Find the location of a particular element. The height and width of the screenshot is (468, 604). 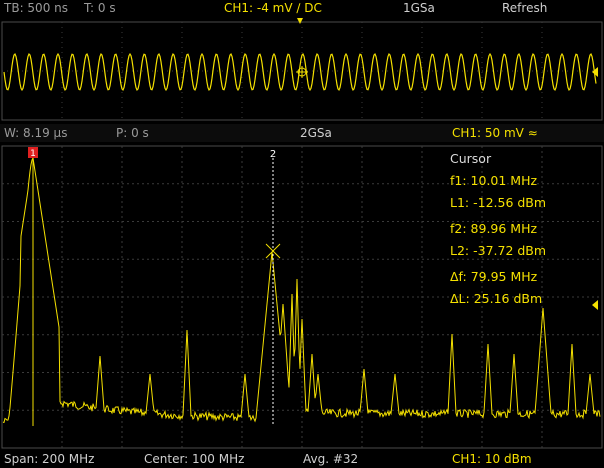

cursor-delta-l-readout: ΔL: 25.16 dBm is located at coordinates (496, 298).